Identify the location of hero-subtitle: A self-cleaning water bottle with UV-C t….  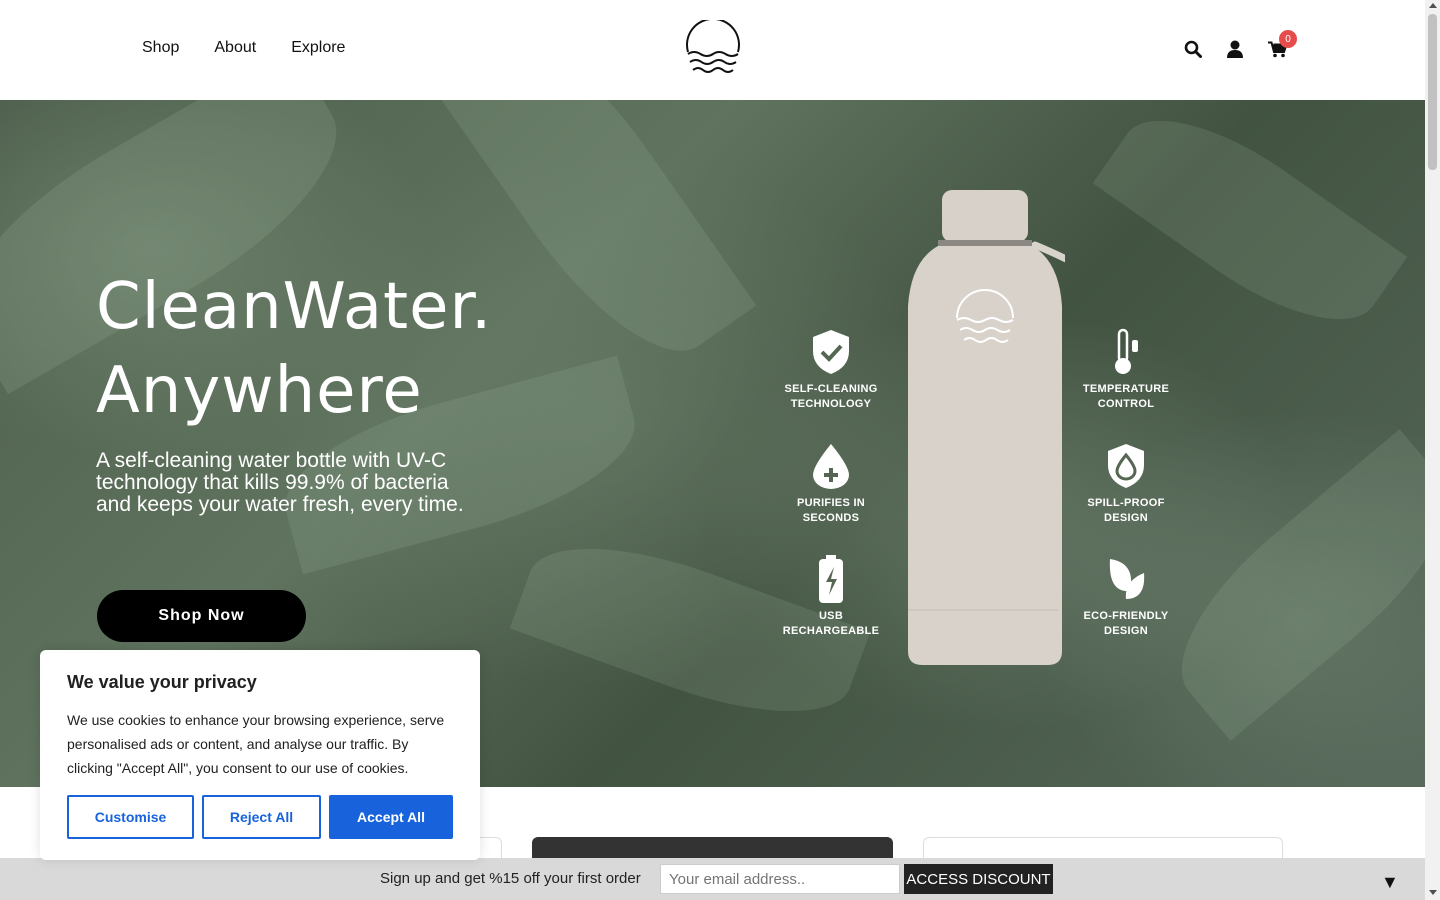
(280, 482).